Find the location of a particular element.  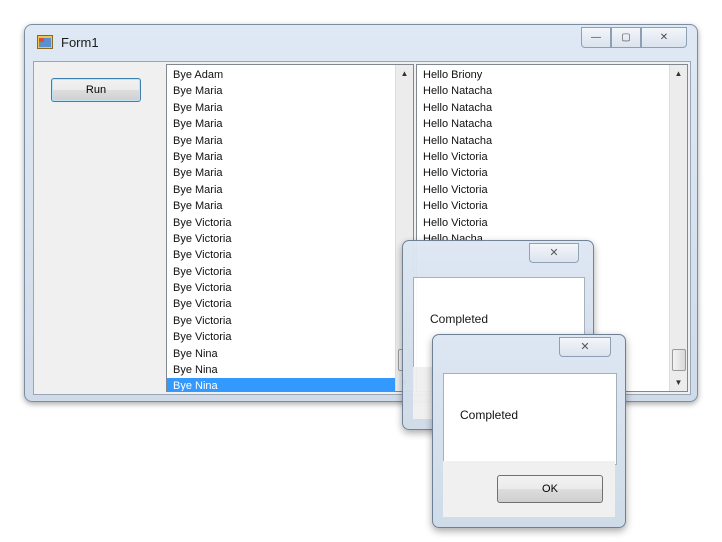

run-button: Run is located at coordinates (96, 90).